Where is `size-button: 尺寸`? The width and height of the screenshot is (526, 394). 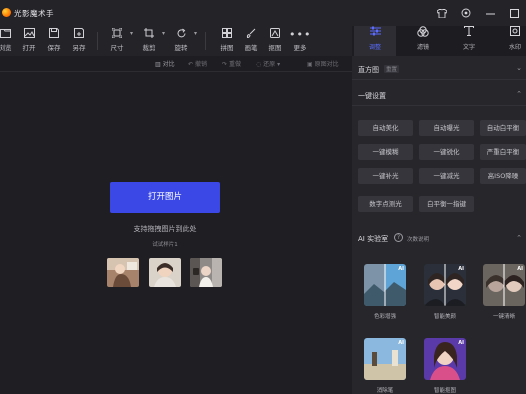 size-button: 尺寸 is located at coordinates (117, 39).